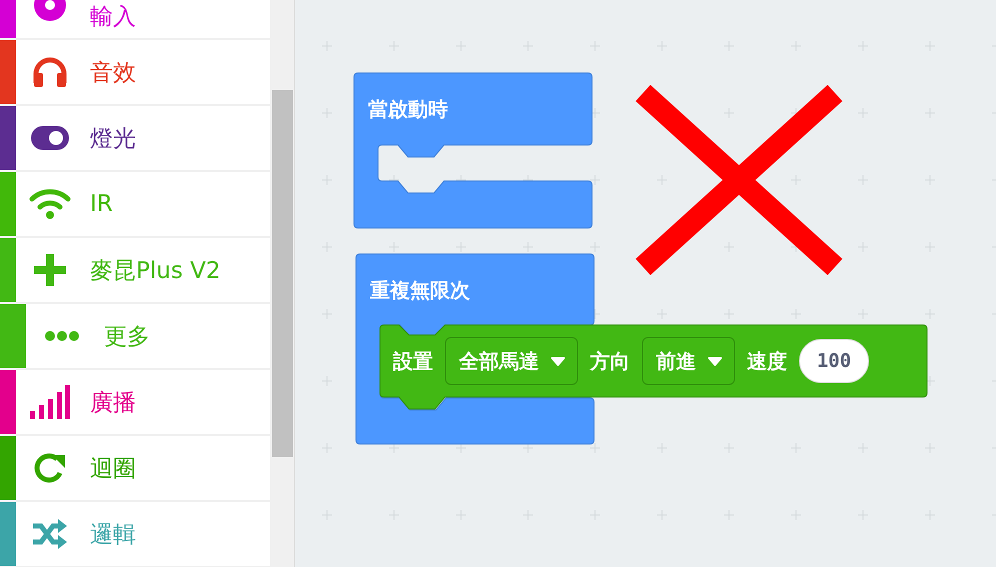 The image size is (996, 567). I want to click on circular-arrow-icon, so click(50, 468).